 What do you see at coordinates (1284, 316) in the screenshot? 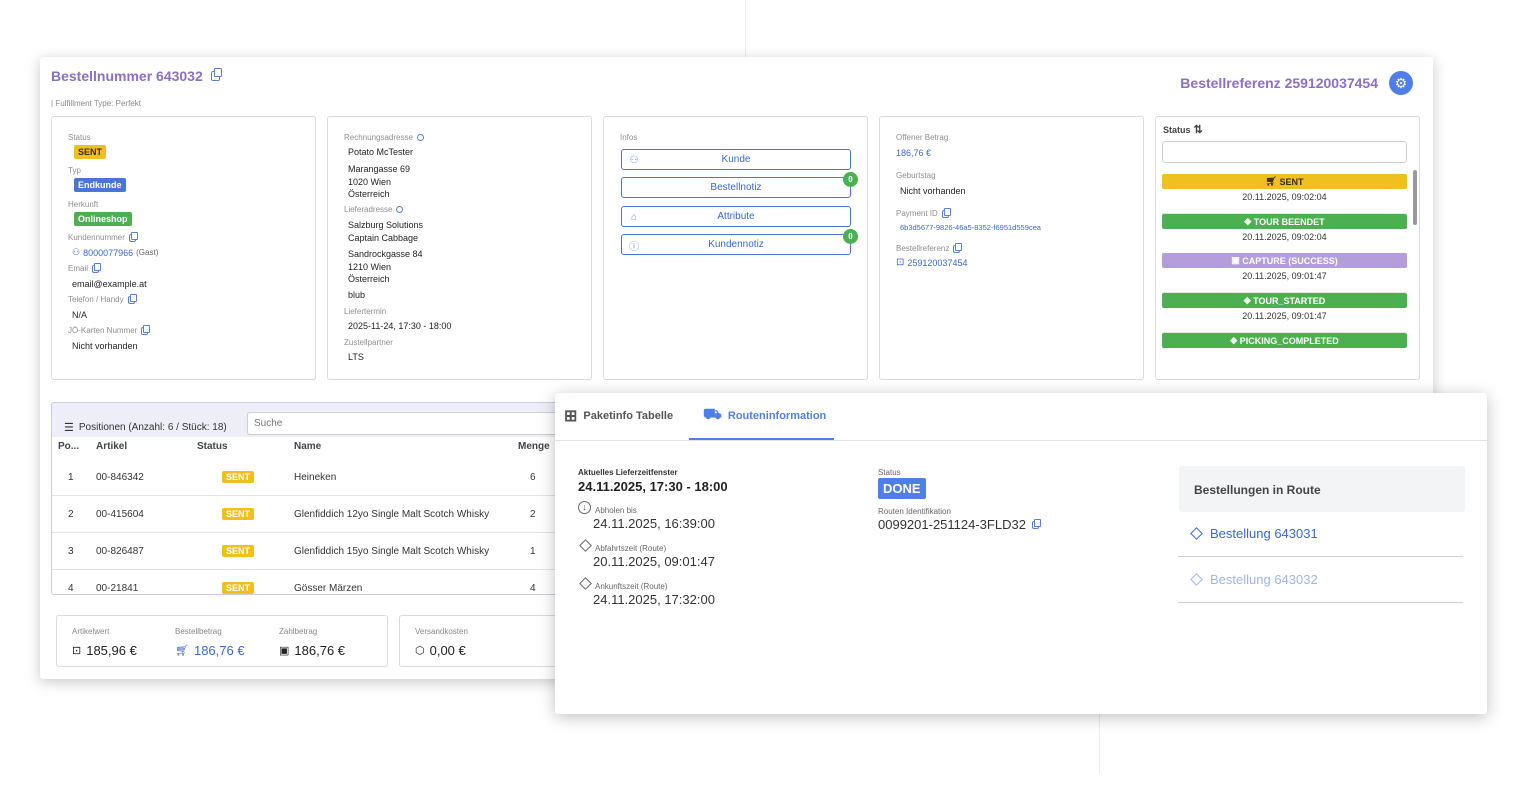
I see `status-entry-time: 20.11.2025, 09:01:47` at bounding box center [1284, 316].